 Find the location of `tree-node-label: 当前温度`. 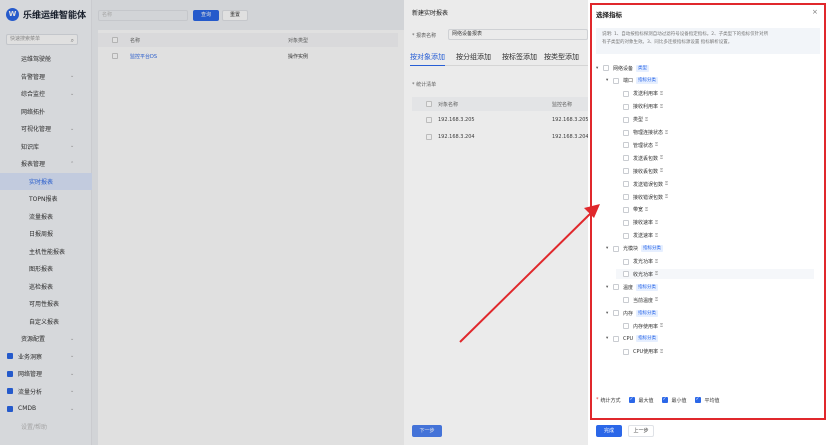

tree-node-label: 当前温度 is located at coordinates (643, 300).